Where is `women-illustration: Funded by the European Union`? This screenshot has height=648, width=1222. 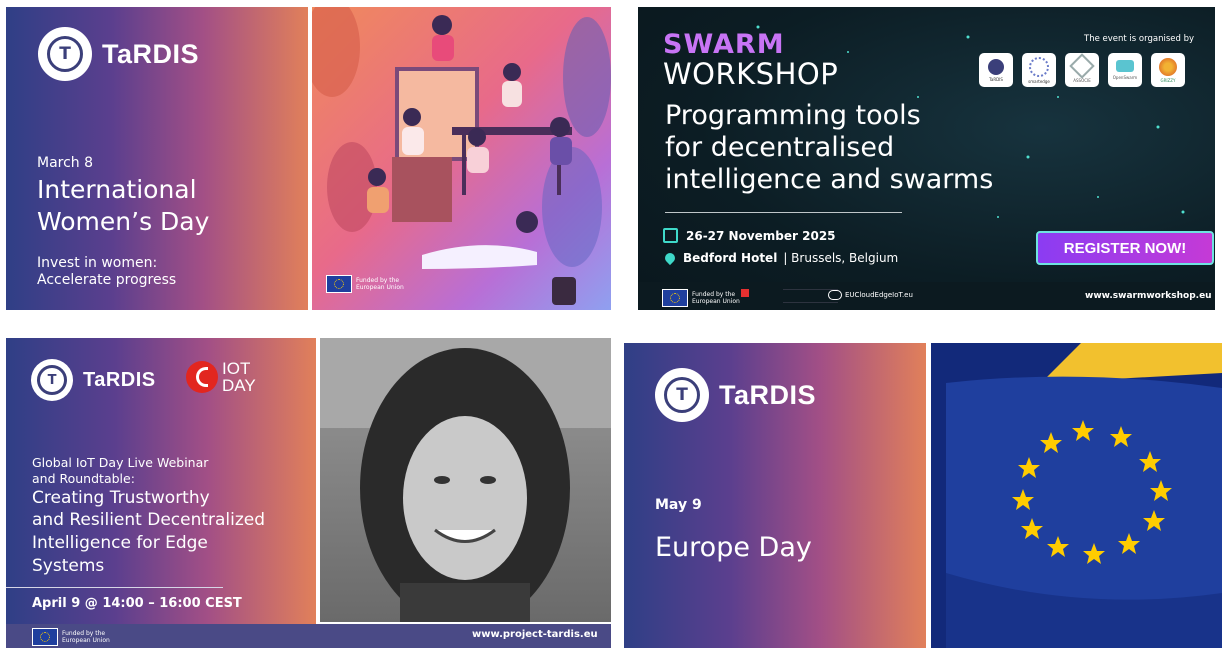 women-illustration: Funded by the European Union is located at coordinates (457, 158).